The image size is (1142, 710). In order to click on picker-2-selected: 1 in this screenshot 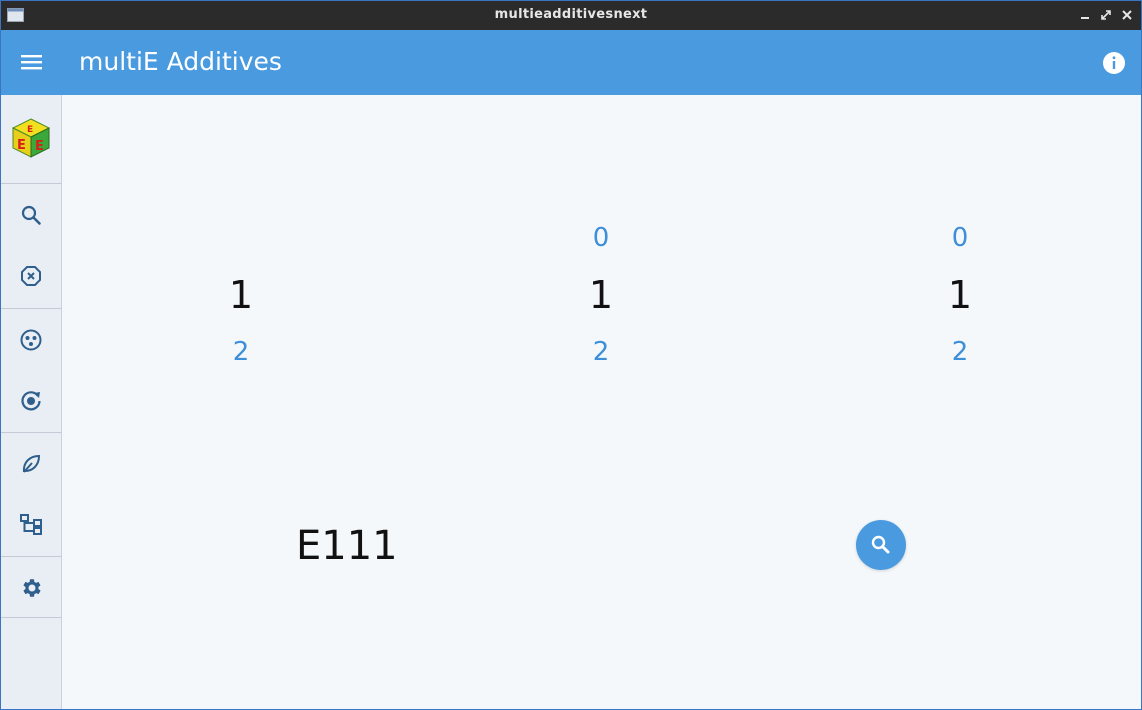, I will do `click(601, 295)`.